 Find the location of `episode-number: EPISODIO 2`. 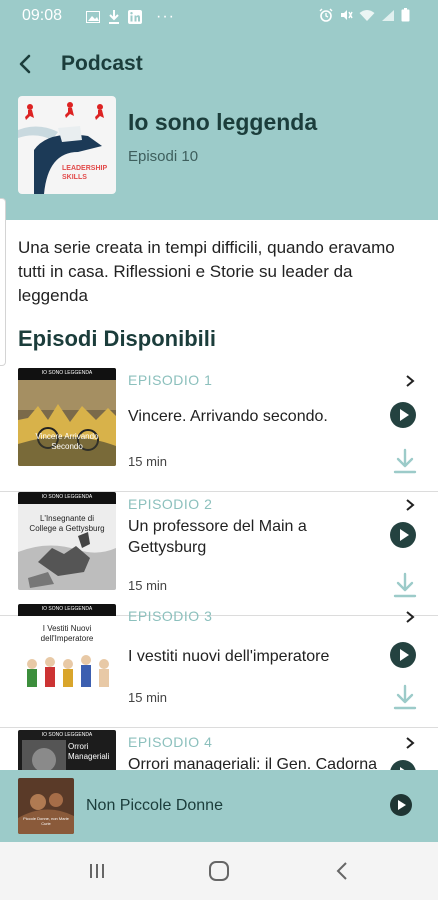

episode-number: EPISODIO 2 is located at coordinates (170, 504).